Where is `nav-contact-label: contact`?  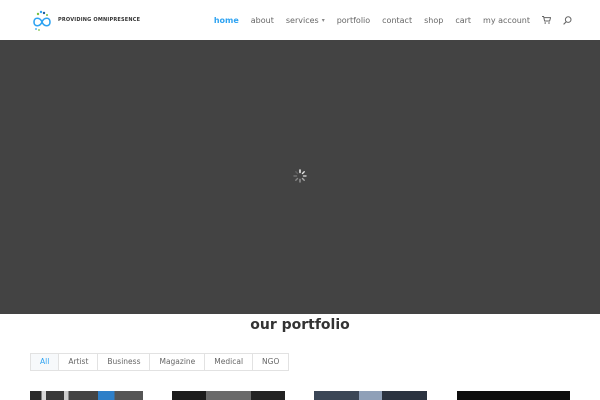
nav-contact-label: contact is located at coordinates (397, 20).